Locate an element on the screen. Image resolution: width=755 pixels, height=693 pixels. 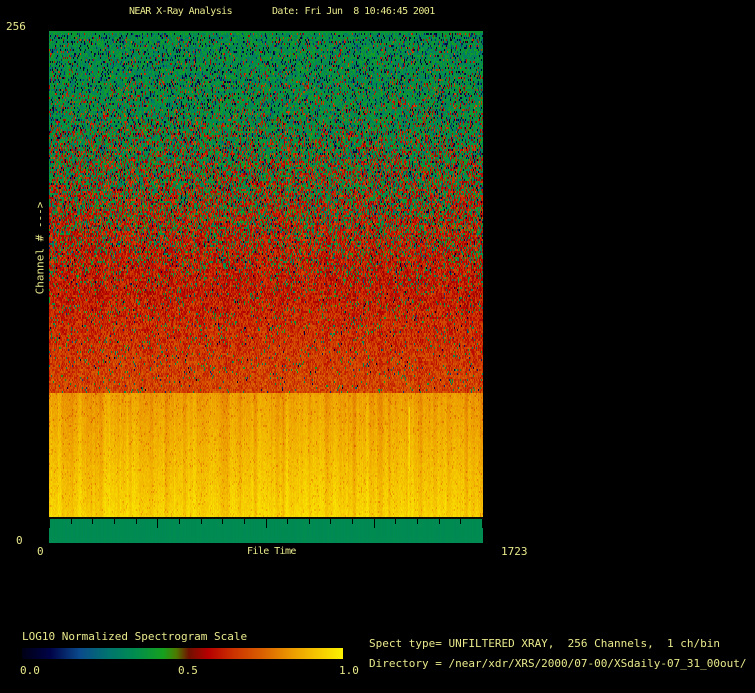
y-axis-title: Channel # ---> is located at coordinates (40, 248).